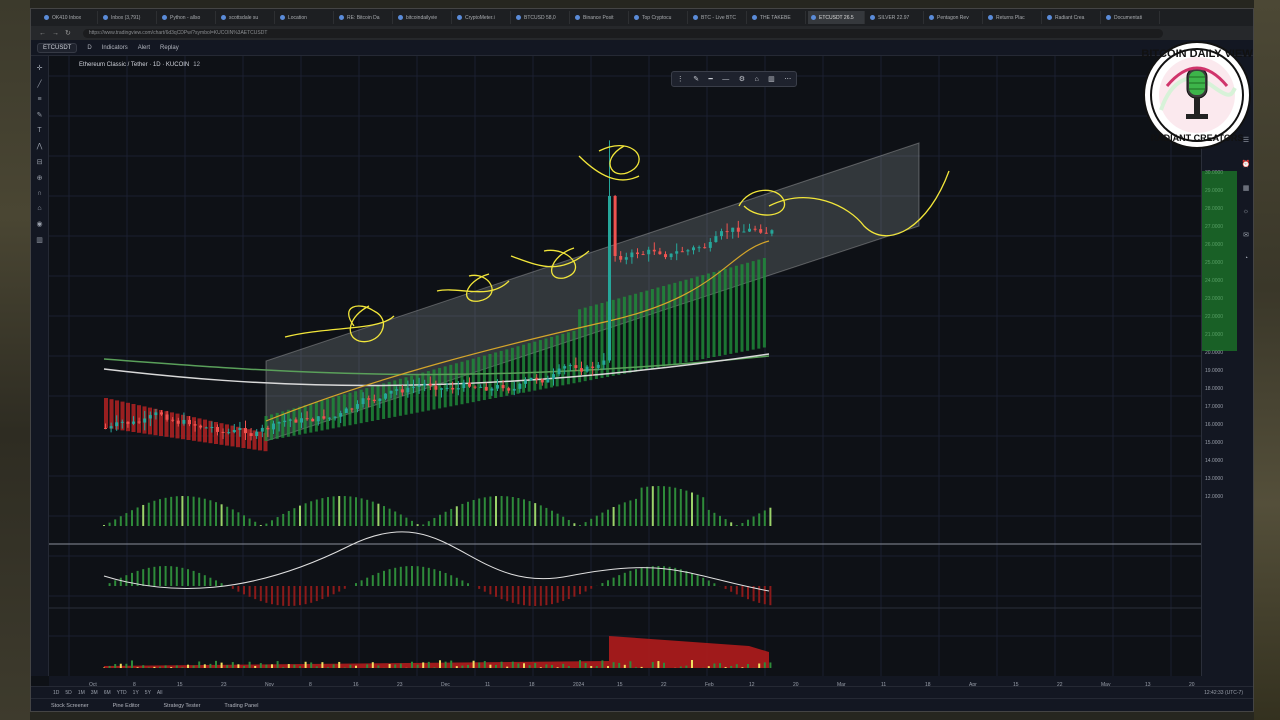 The height and width of the screenshot is (720, 1280). I want to click on browser-tab: CryptoMeter.i, so click(482, 17).